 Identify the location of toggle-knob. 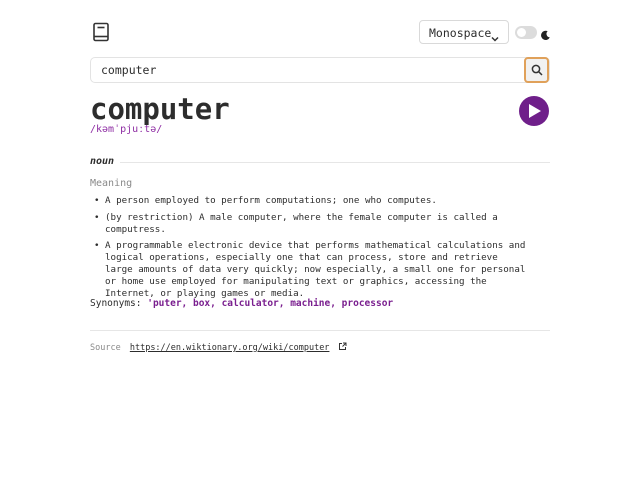
(521, 32).